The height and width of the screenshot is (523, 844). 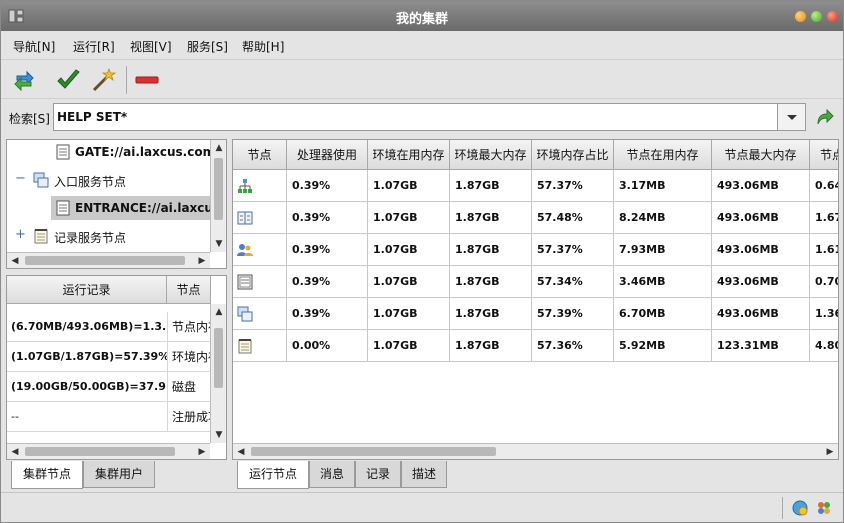 What do you see at coordinates (207, 46) in the screenshot?
I see `menu-service: 服务[S]` at bounding box center [207, 46].